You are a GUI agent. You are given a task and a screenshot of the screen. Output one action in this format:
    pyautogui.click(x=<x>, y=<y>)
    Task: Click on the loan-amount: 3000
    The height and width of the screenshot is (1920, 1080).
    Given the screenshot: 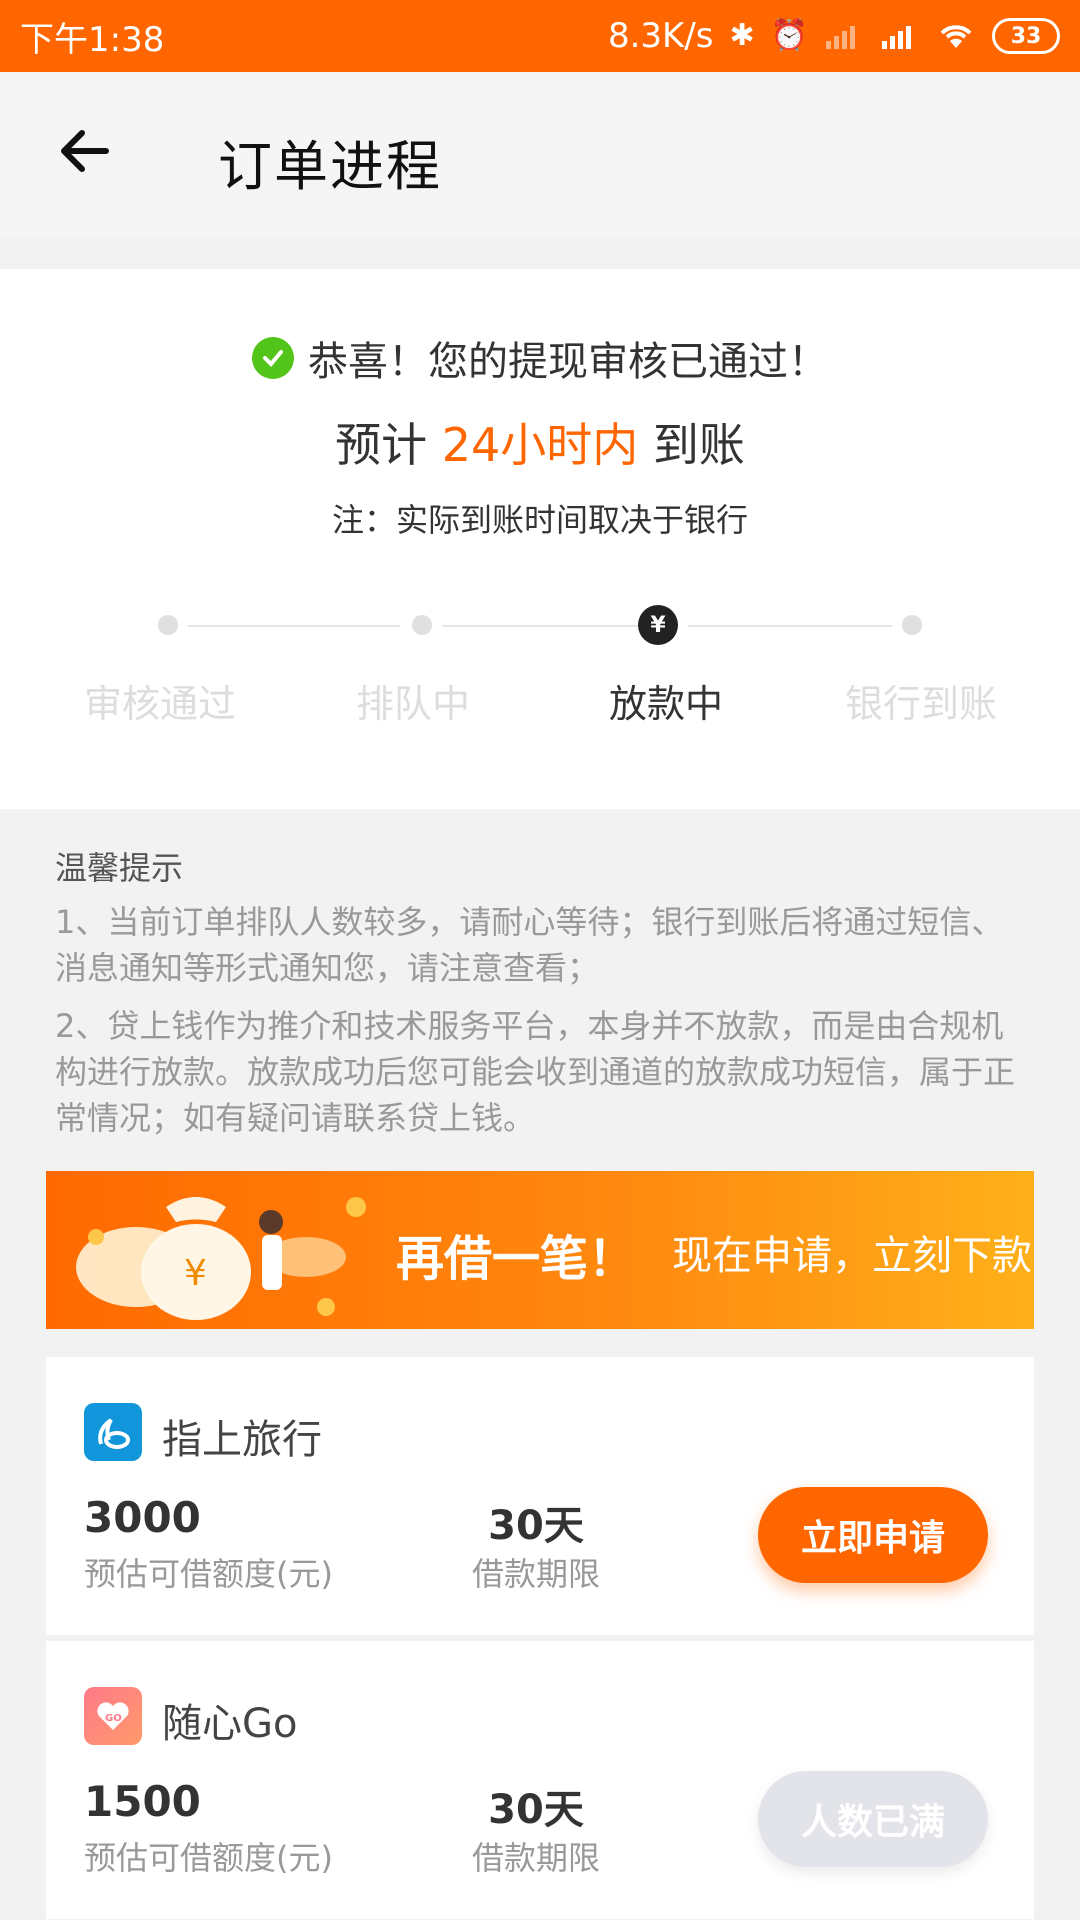 What is the action you would take?
    pyautogui.click(x=142, y=1517)
    